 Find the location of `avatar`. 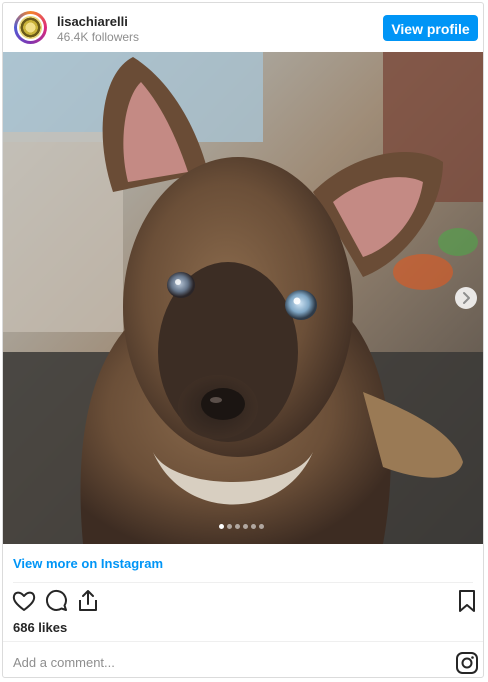

avatar is located at coordinates (30, 27).